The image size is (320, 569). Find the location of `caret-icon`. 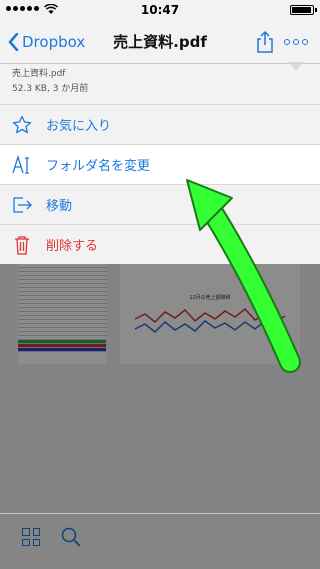

caret-icon is located at coordinates (296, 66).